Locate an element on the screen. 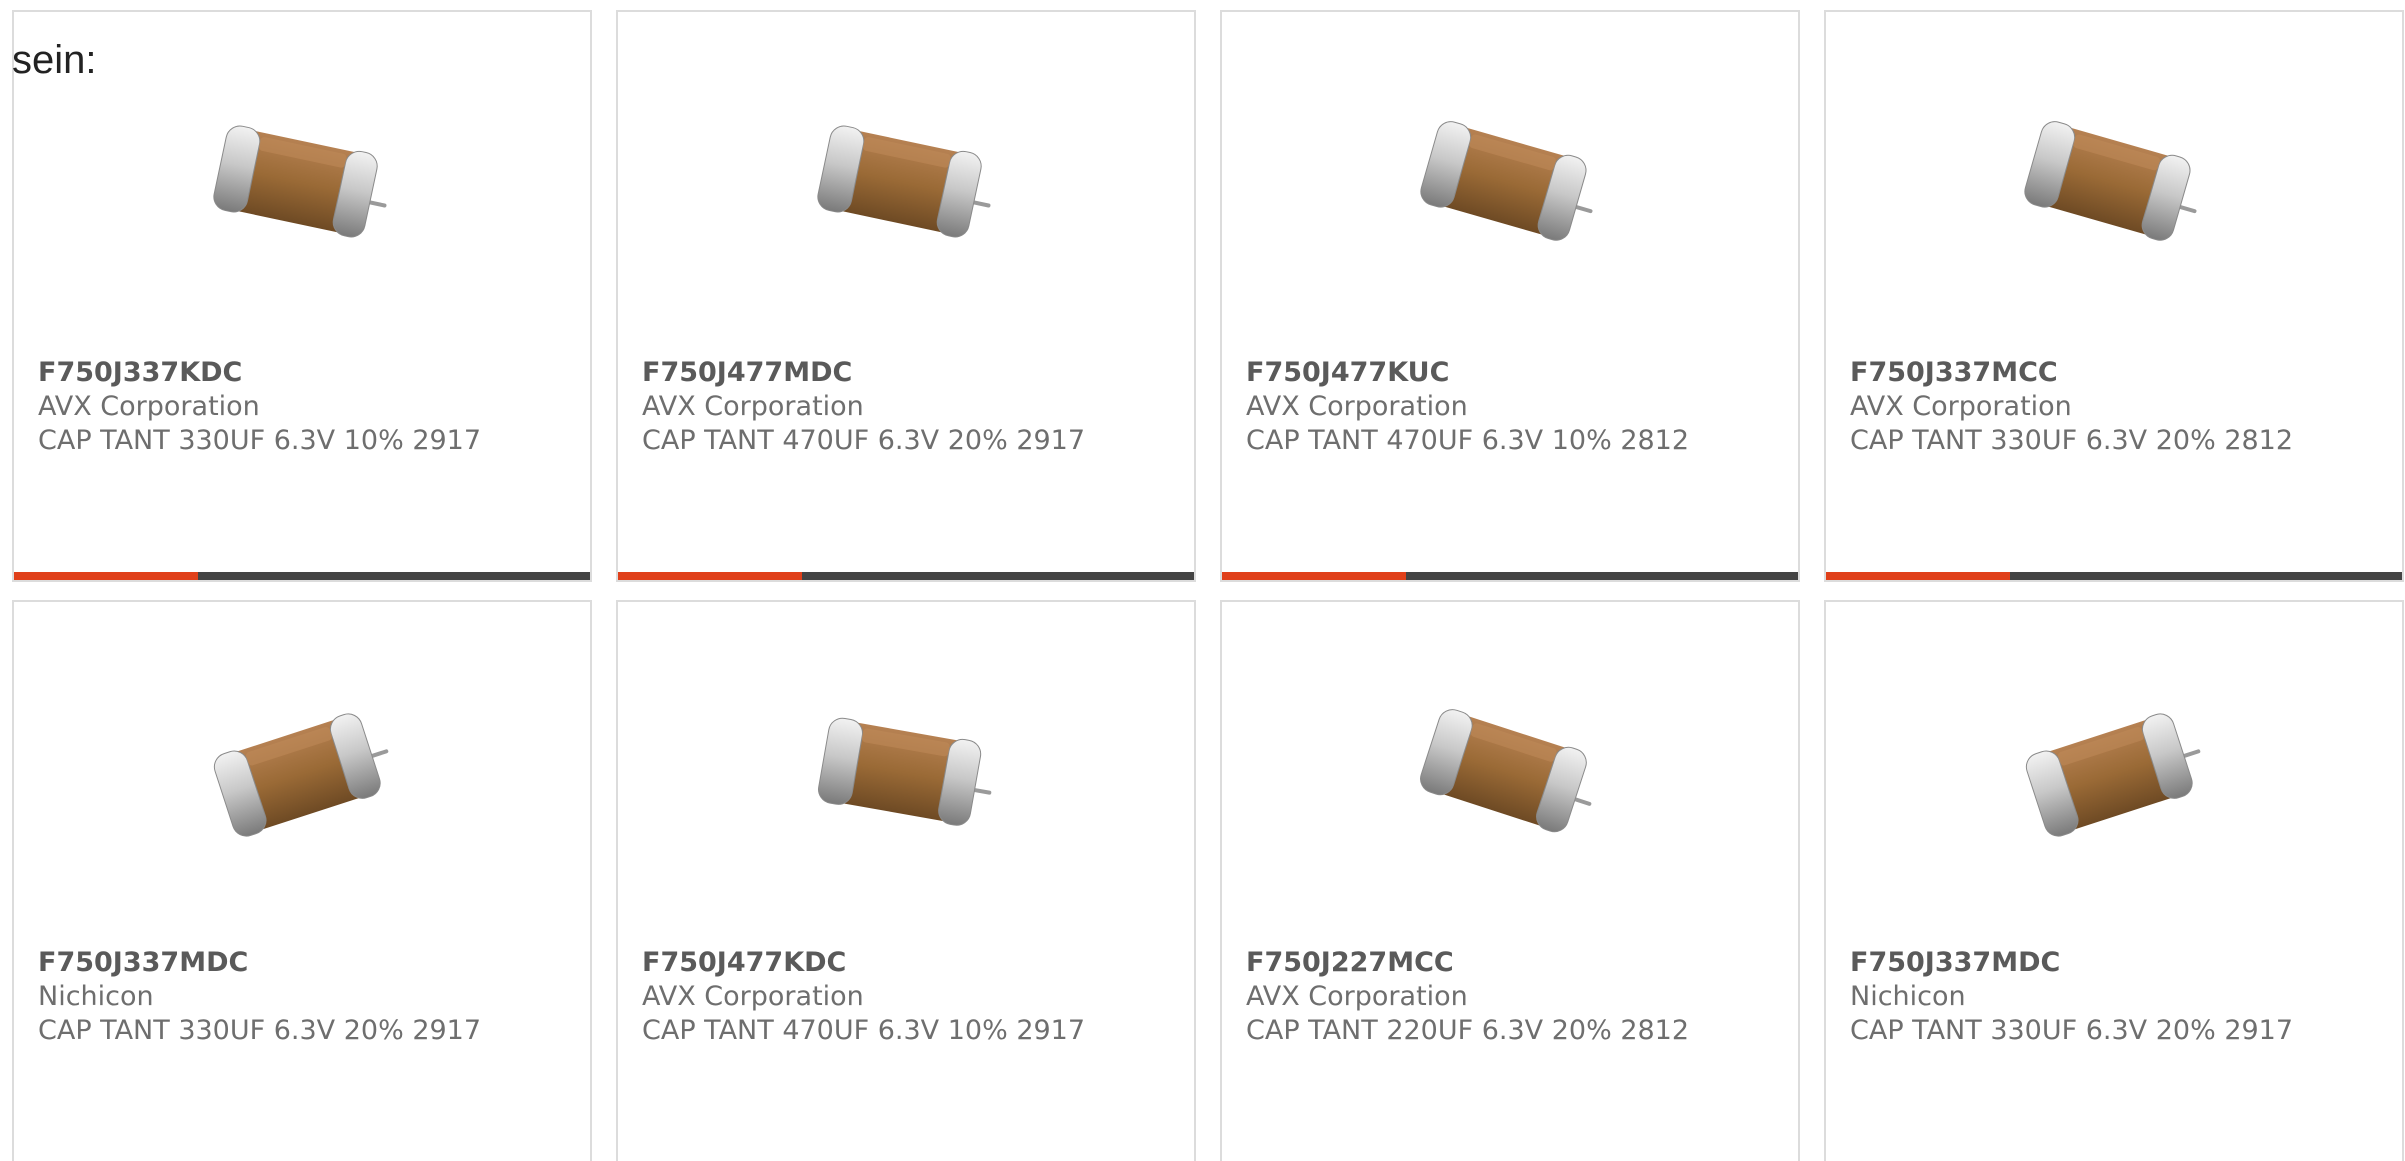 Image resolution: width=2405 pixels, height=1161 pixels. intro-text: sein: is located at coordinates (54, 60).